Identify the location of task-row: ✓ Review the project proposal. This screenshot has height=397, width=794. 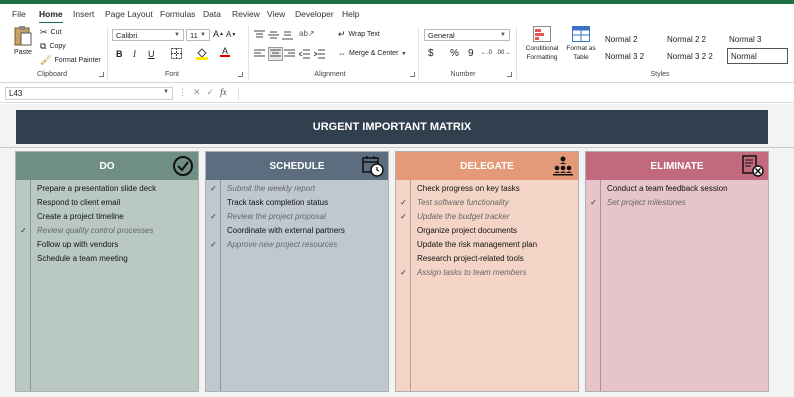
(297, 216).